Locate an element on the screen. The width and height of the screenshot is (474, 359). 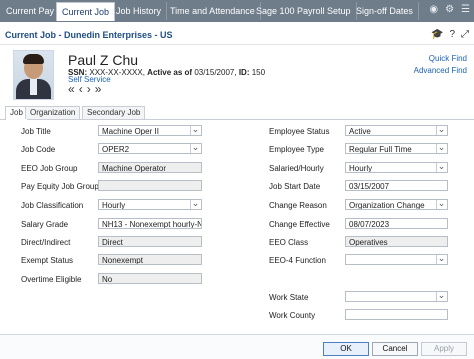
button-bar: OK Cancel Apply is located at coordinates (237, 346).